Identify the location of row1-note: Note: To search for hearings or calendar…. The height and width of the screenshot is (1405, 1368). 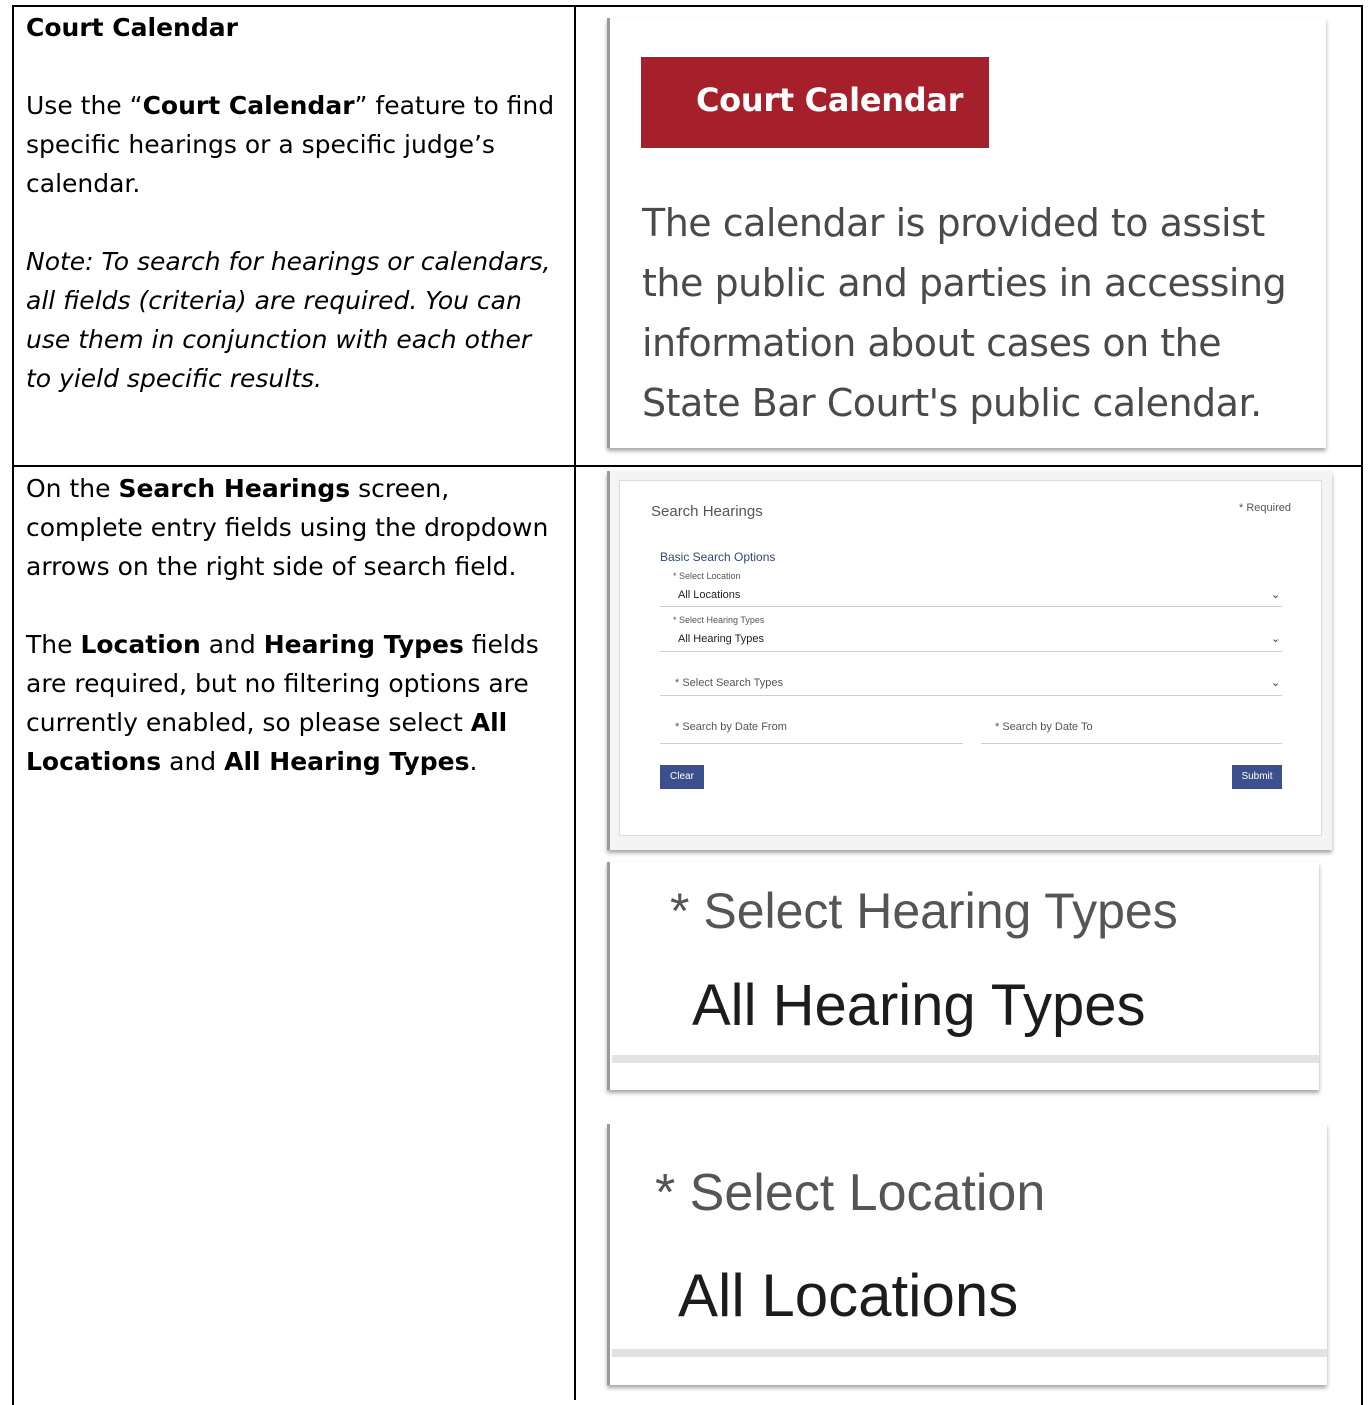
(288, 320).